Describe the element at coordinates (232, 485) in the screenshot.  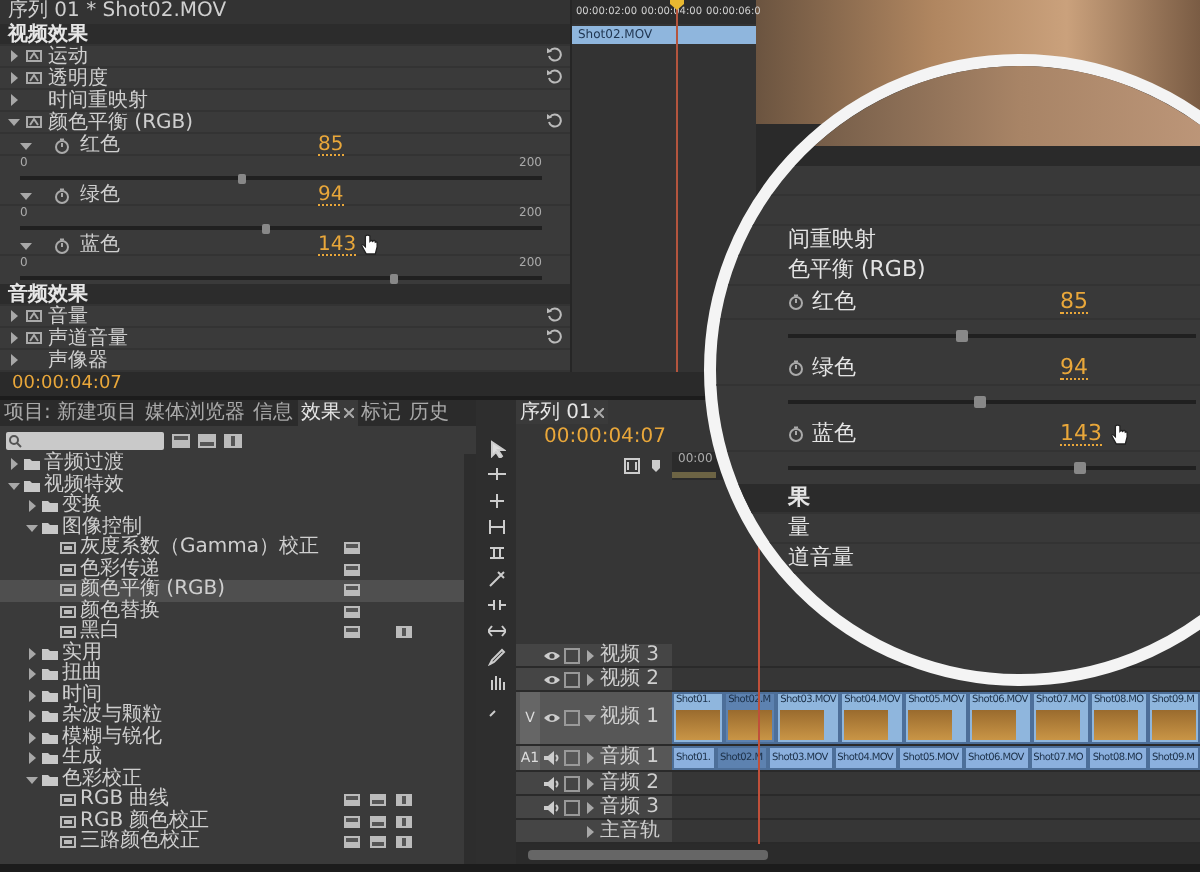
I see `folder-item: 视频特效` at that location.